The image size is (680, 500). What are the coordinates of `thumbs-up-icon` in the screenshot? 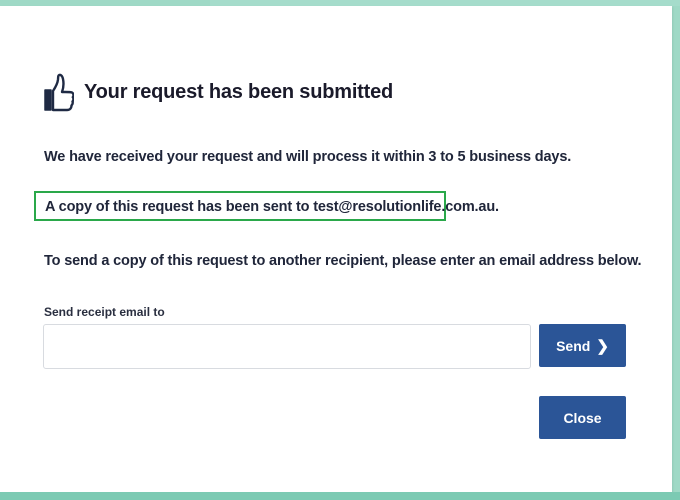 It's located at (59, 92).